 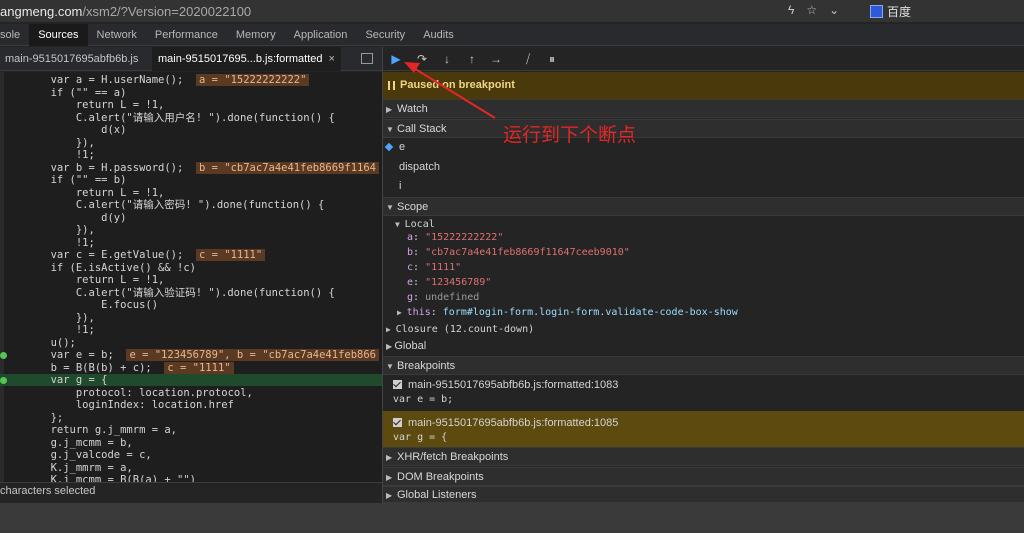 I want to click on code-text: if ("" == a), so click(x=63, y=92).